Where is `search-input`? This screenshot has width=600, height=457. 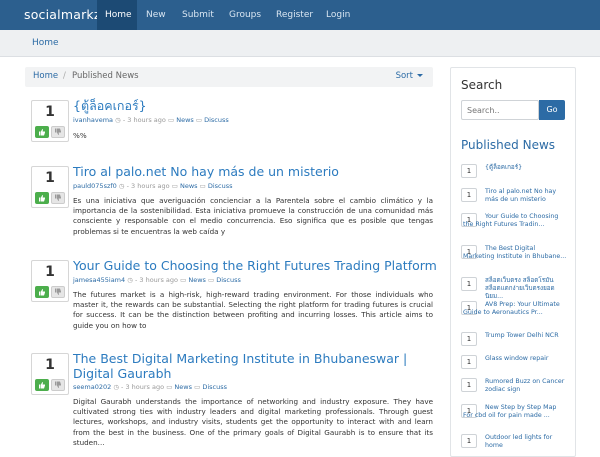 search-input is located at coordinates (500, 110).